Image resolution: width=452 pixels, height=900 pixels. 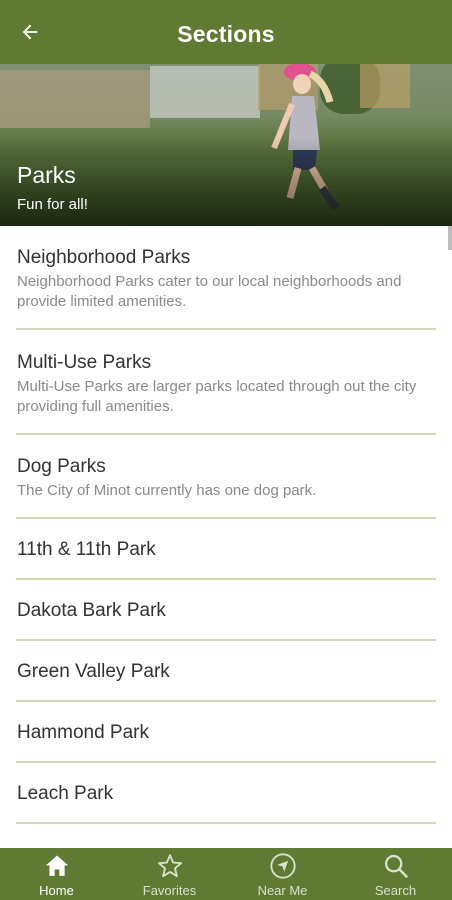 What do you see at coordinates (226, 549) in the screenshot?
I see `list-item: 11th & 11th Park` at bounding box center [226, 549].